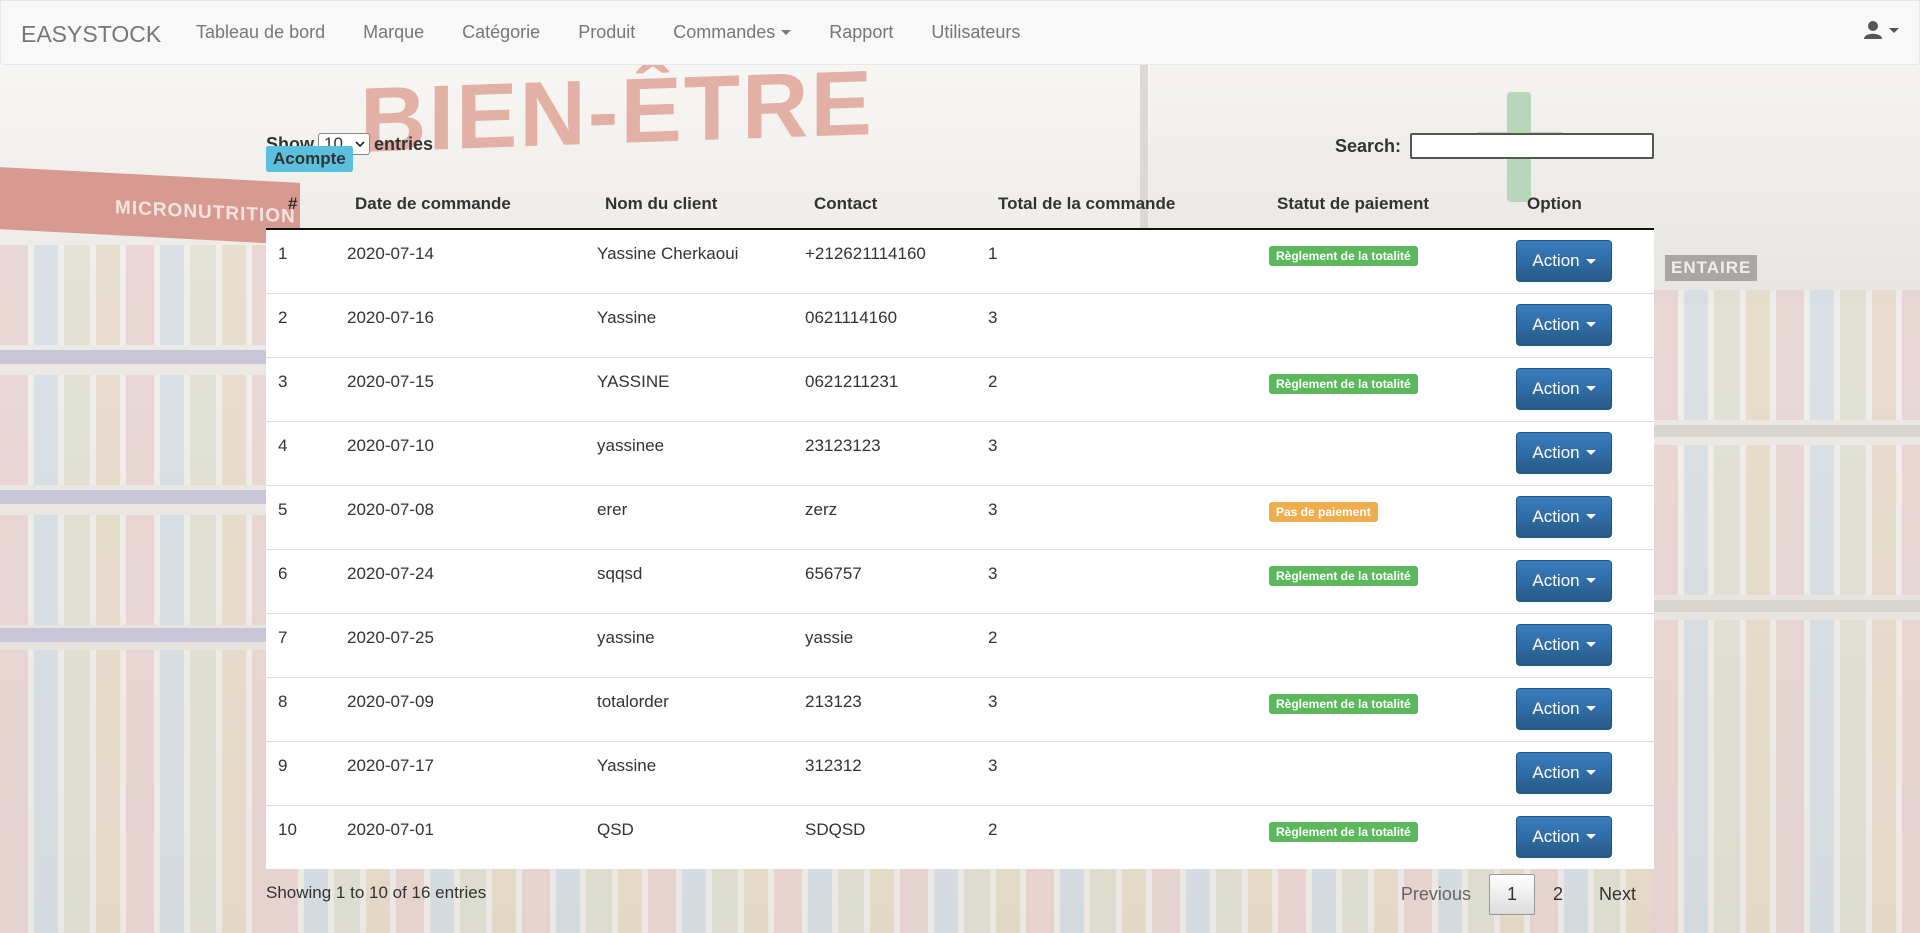 This screenshot has height=933, width=1920. What do you see at coordinates (701, 644) in the screenshot?
I see `client-name-cell: yassine` at bounding box center [701, 644].